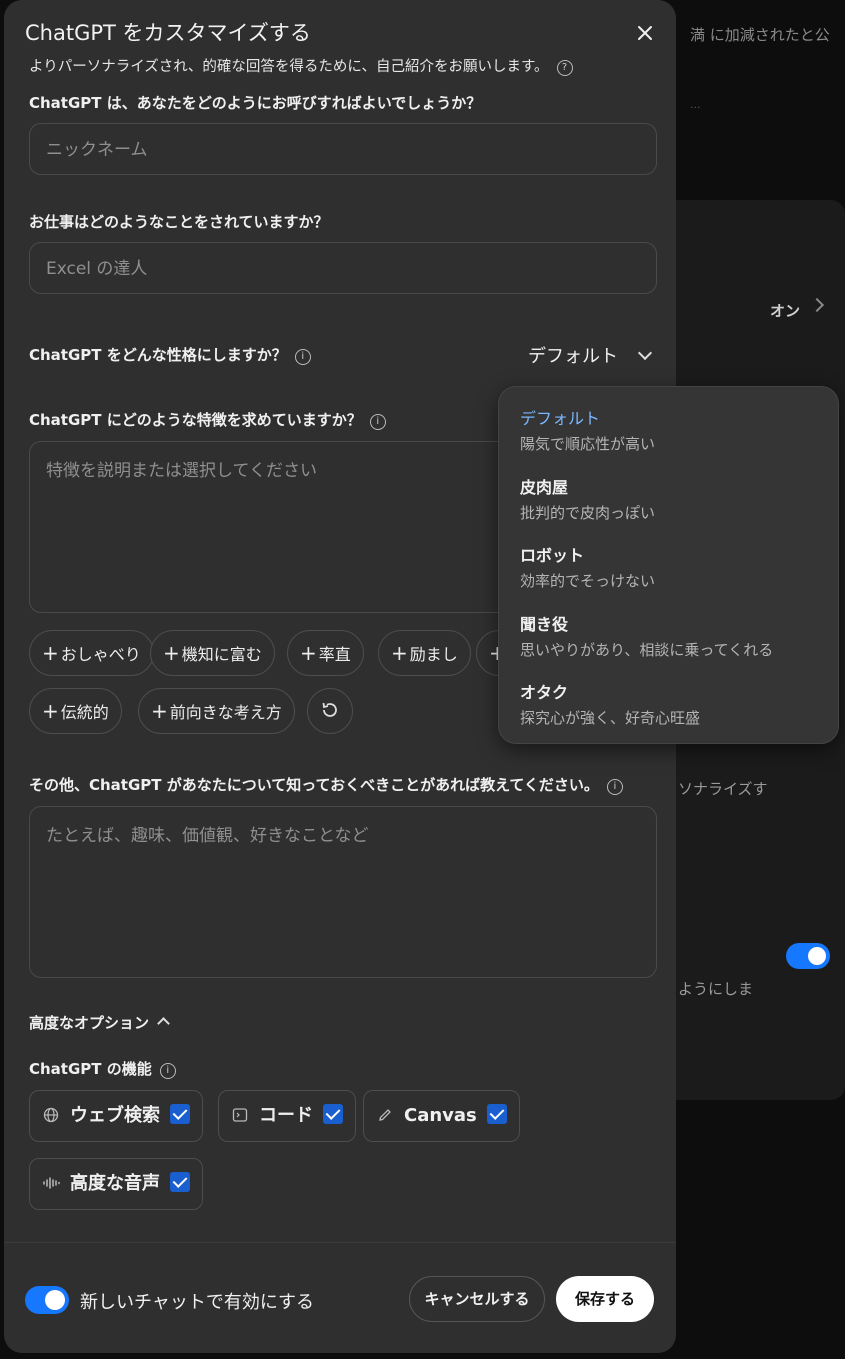  Describe the element at coordinates (47, 1300) in the screenshot. I see `enable-new-chats-toggle` at that location.